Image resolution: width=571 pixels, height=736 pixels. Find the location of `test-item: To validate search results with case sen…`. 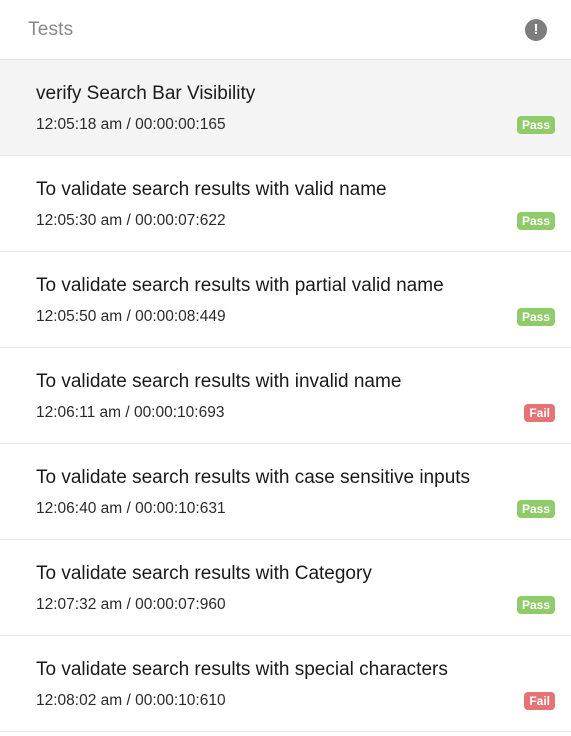

test-item: To validate search results with case sen… is located at coordinates (285, 492).